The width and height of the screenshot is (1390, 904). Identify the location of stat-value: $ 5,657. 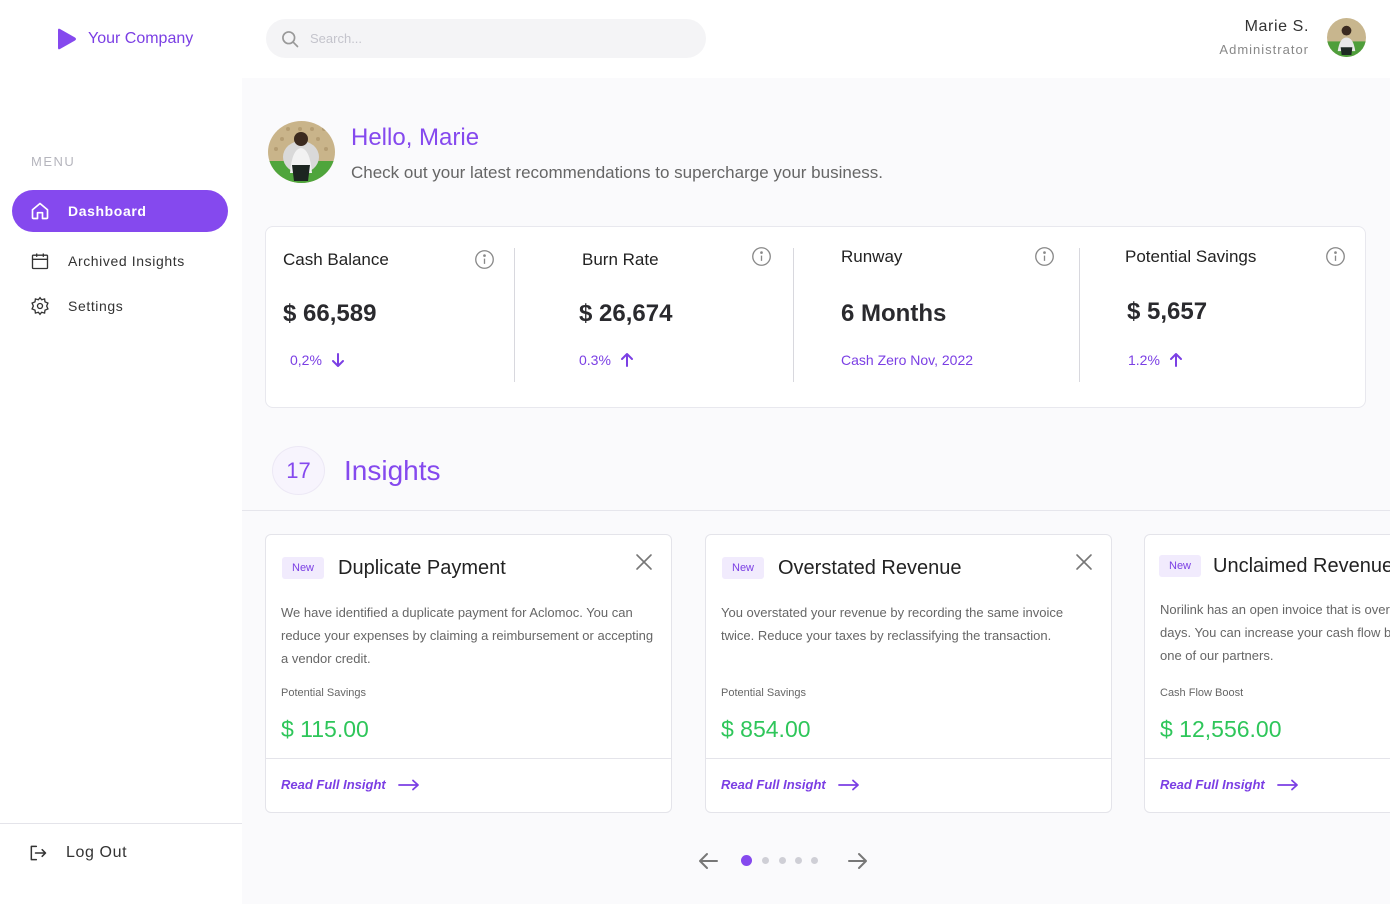
(1167, 311).